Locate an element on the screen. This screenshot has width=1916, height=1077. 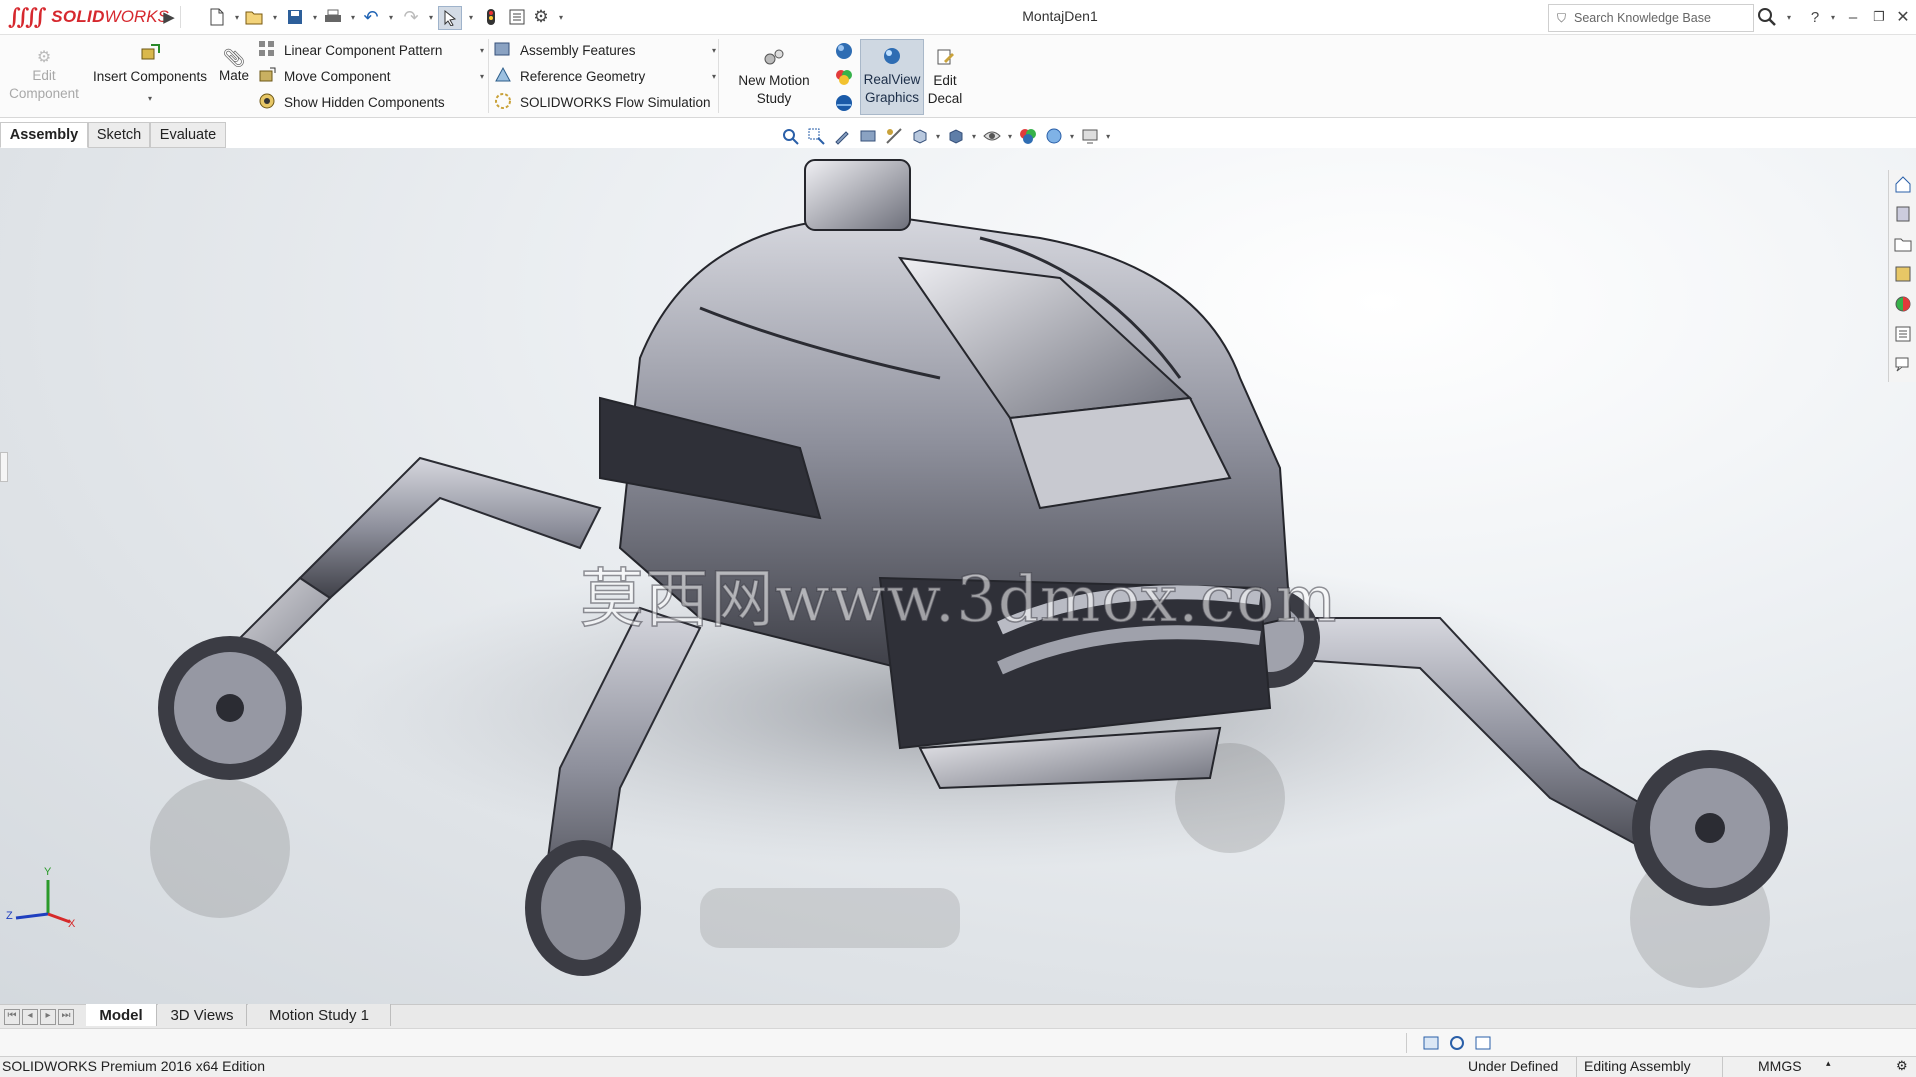
design-library-icon is located at coordinates (1903, 214).